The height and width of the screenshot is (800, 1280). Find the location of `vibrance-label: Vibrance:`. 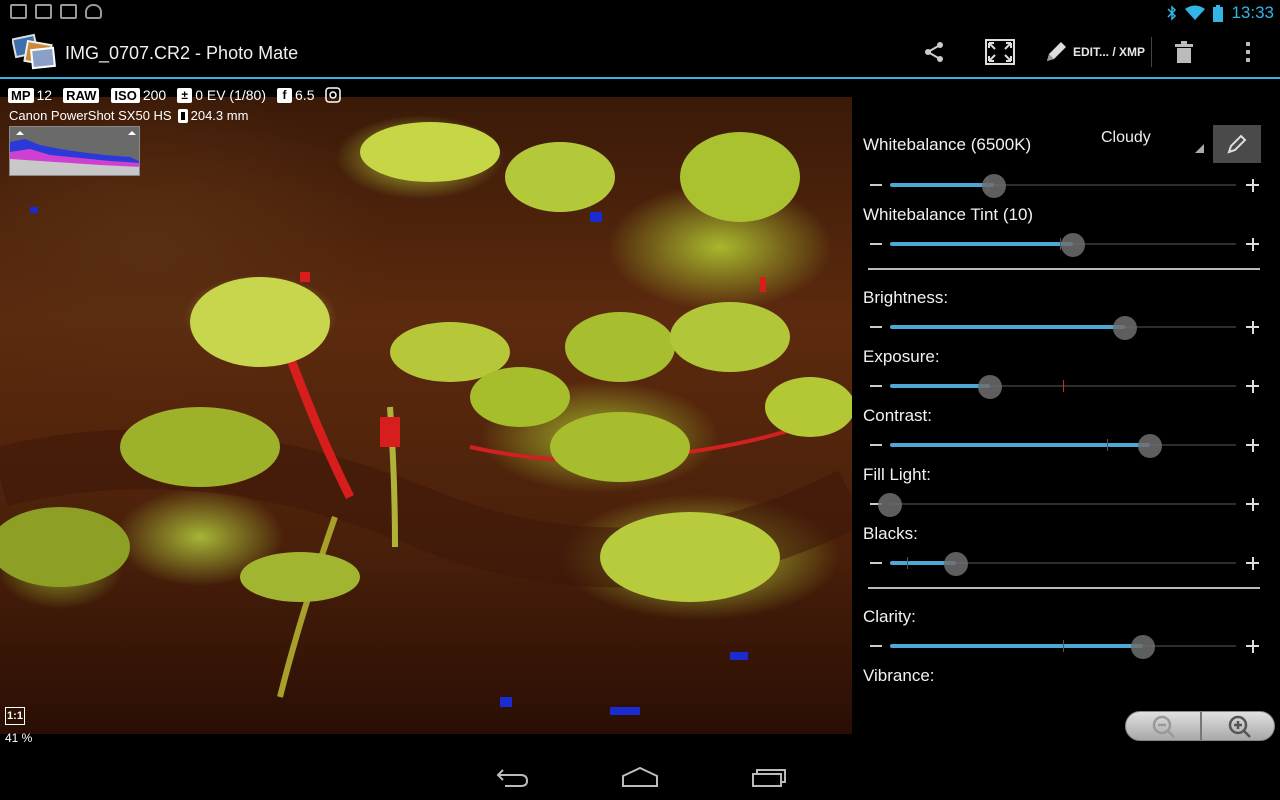

vibrance-label: Vibrance: is located at coordinates (899, 675).